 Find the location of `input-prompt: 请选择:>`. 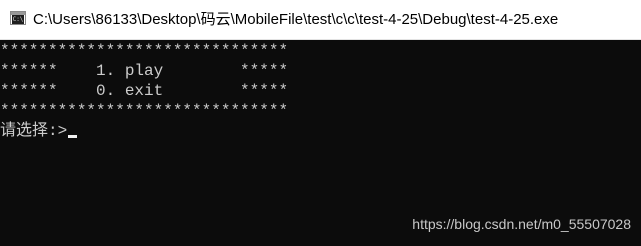

input-prompt: 请选择:> is located at coordinates (34, 131).